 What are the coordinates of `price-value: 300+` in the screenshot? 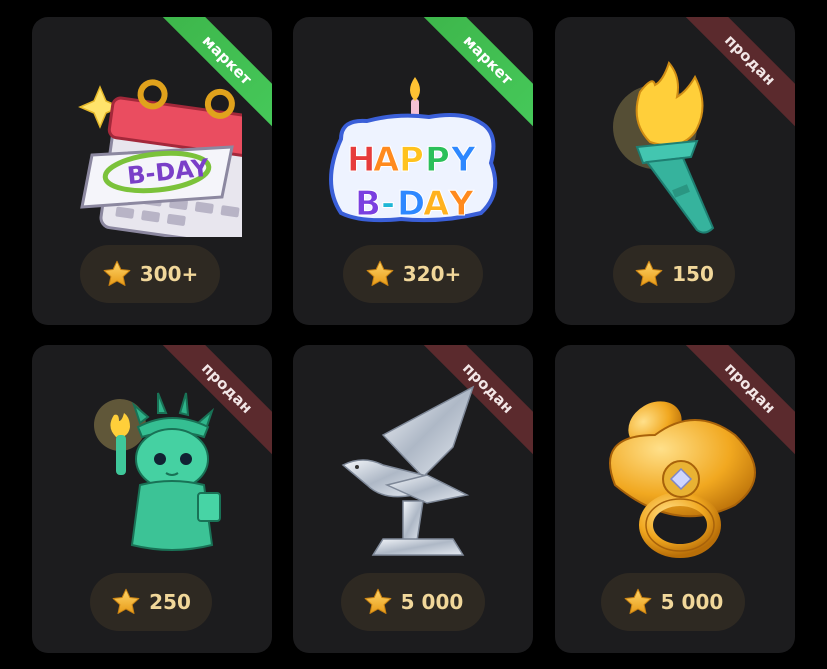 It's located at (169, 274).